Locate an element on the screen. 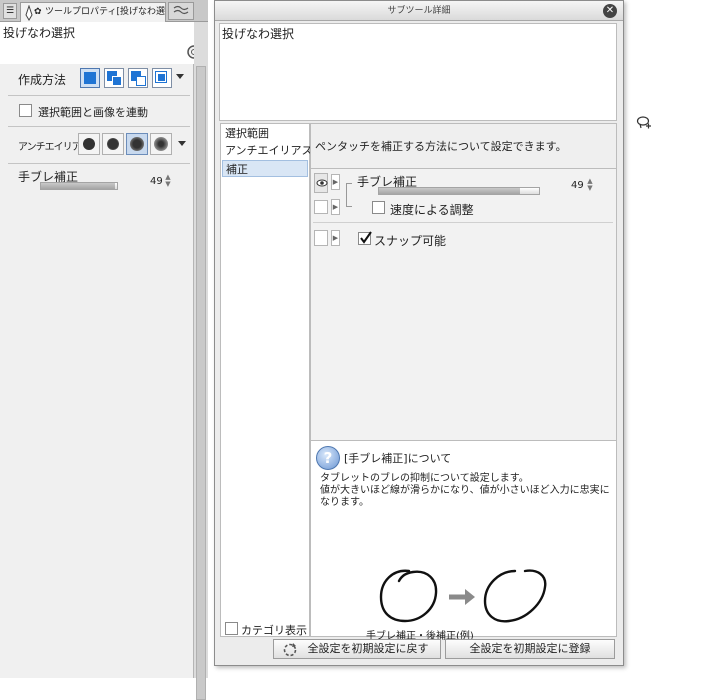 The image size is (706, 700). checkmark-icon is located at coordinates (366, 237).